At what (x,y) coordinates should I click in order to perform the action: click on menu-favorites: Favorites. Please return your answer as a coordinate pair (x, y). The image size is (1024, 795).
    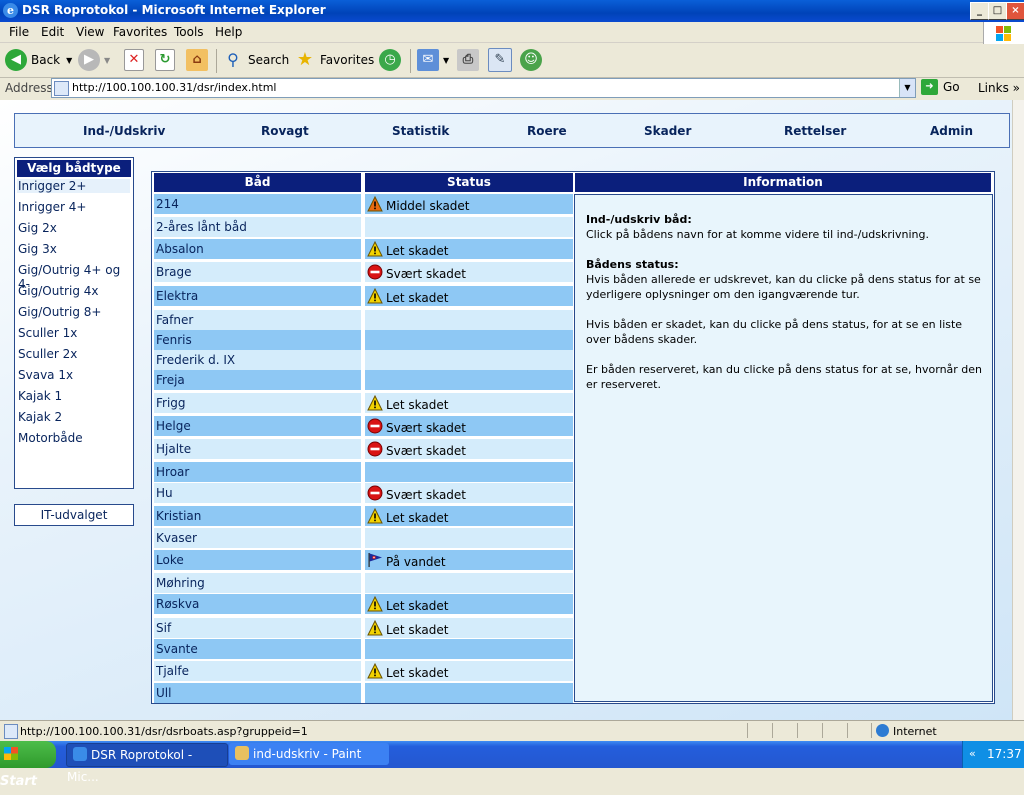
    Looking at the image, I should click on (140, 32).